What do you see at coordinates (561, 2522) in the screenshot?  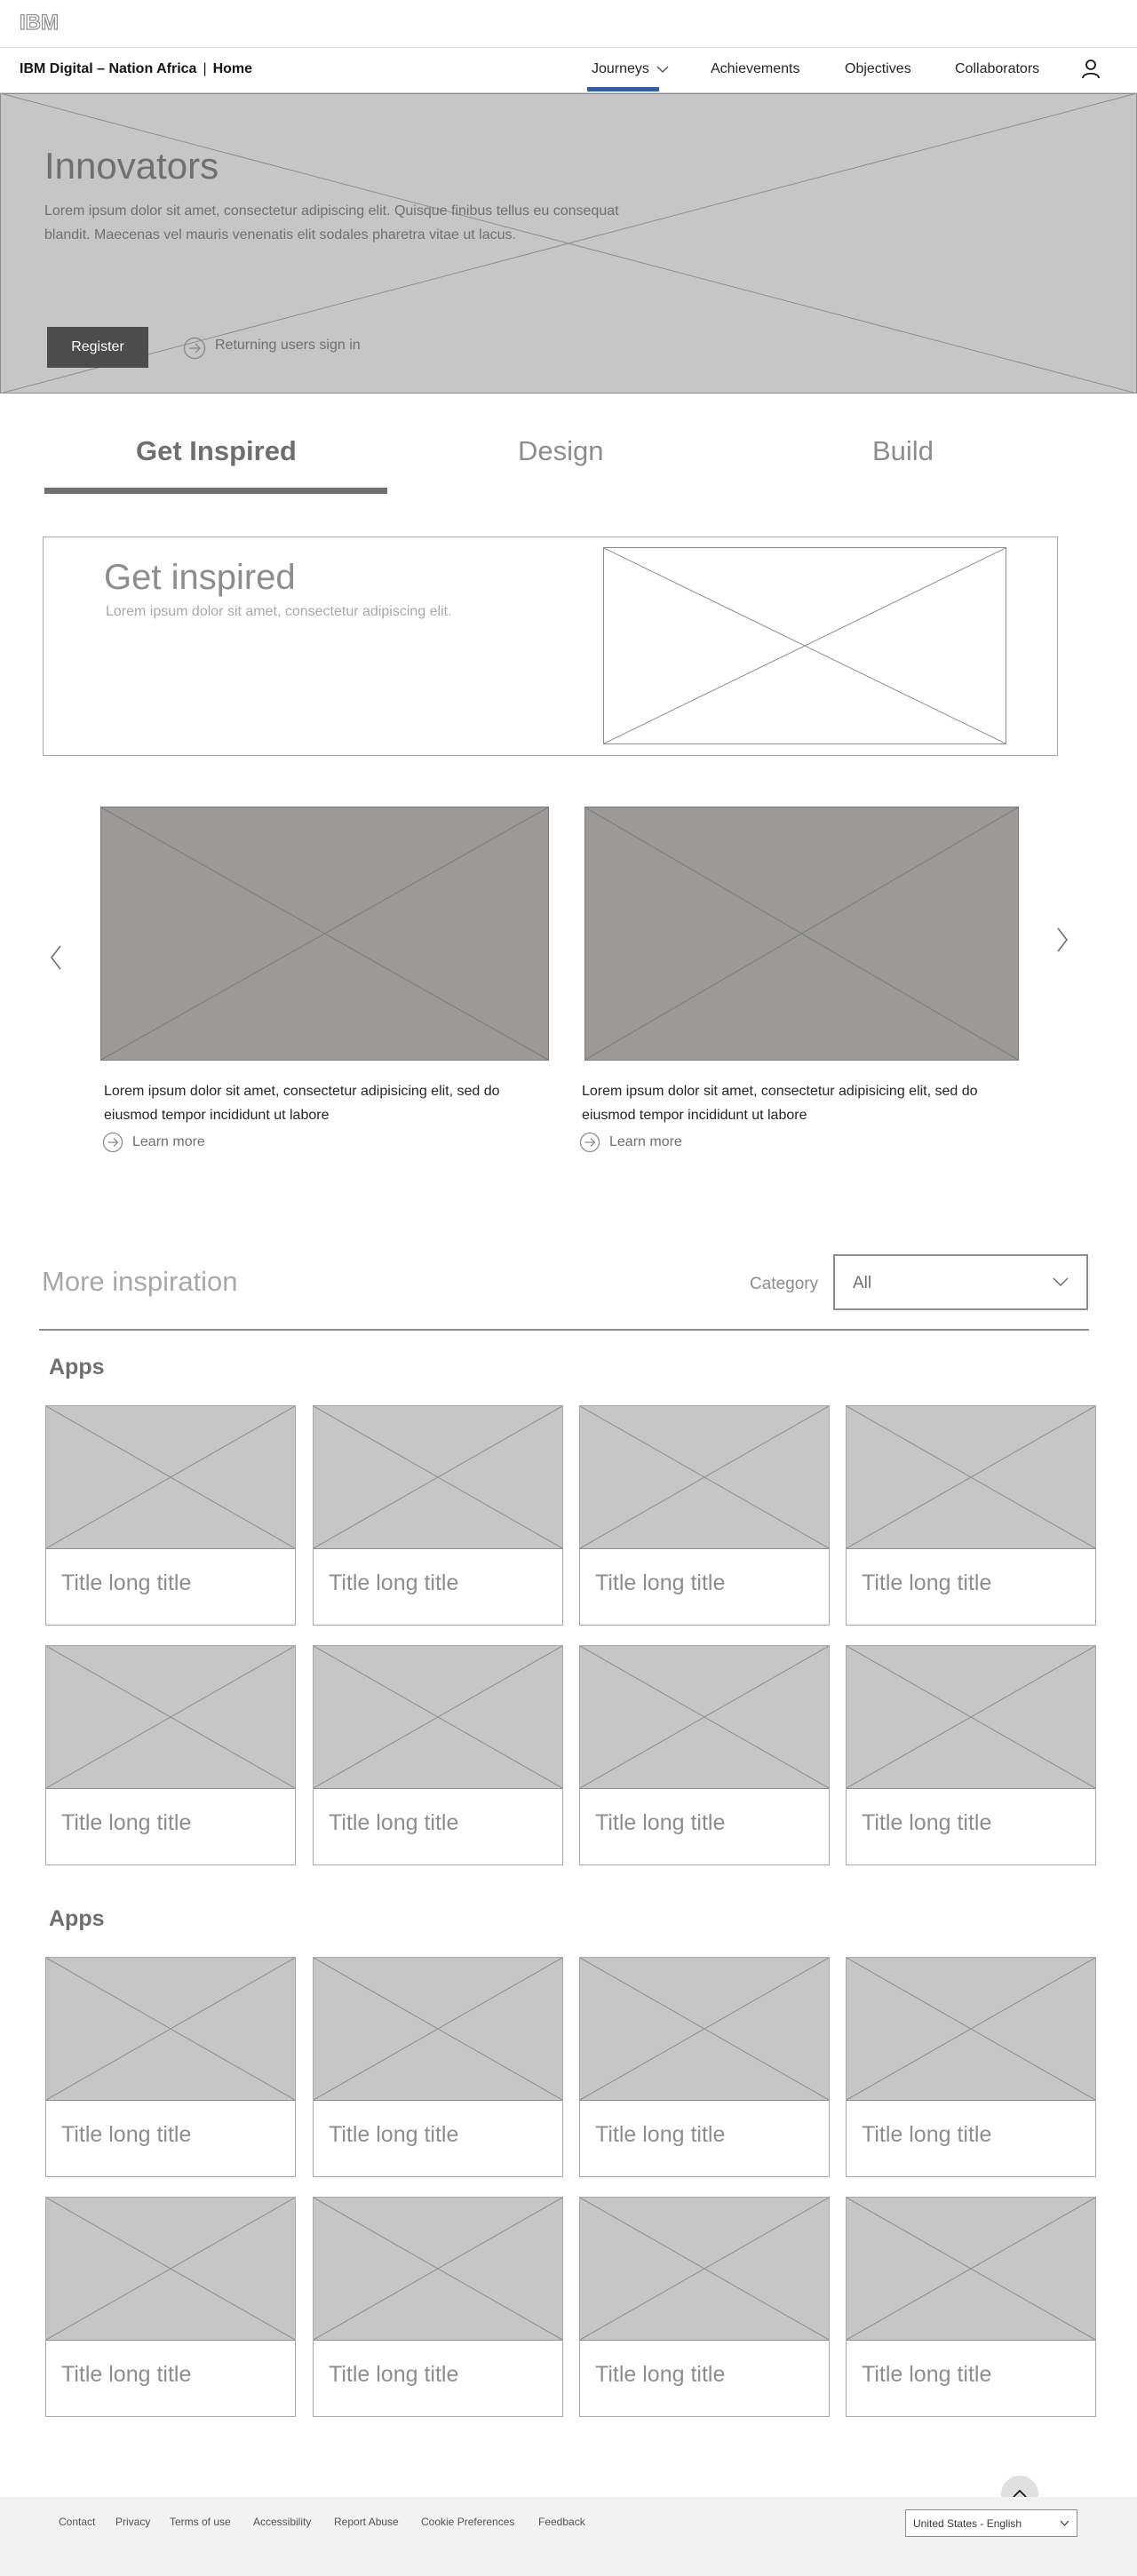 I see `footer-link: Feedback` at bounding box center [561, 2522].